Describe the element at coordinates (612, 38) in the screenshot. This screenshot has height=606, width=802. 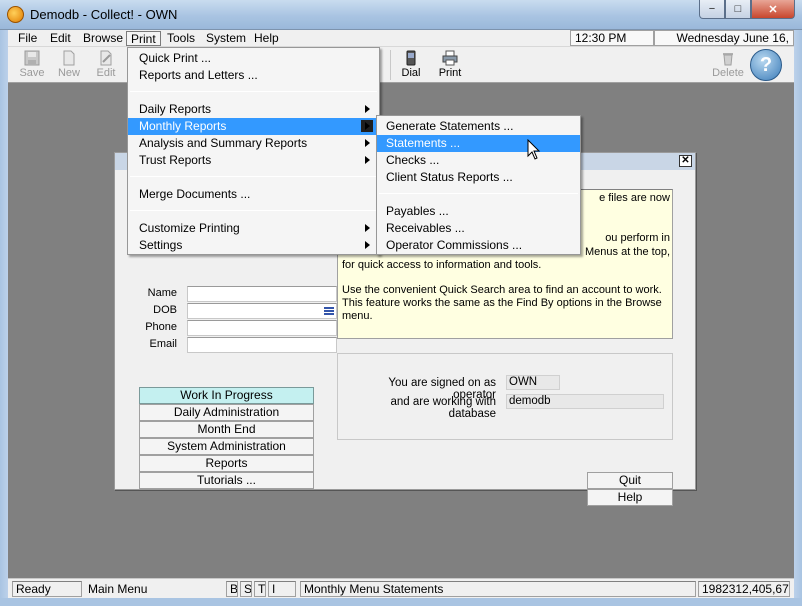
I see `clock-time: 12:30 PM` at that location.